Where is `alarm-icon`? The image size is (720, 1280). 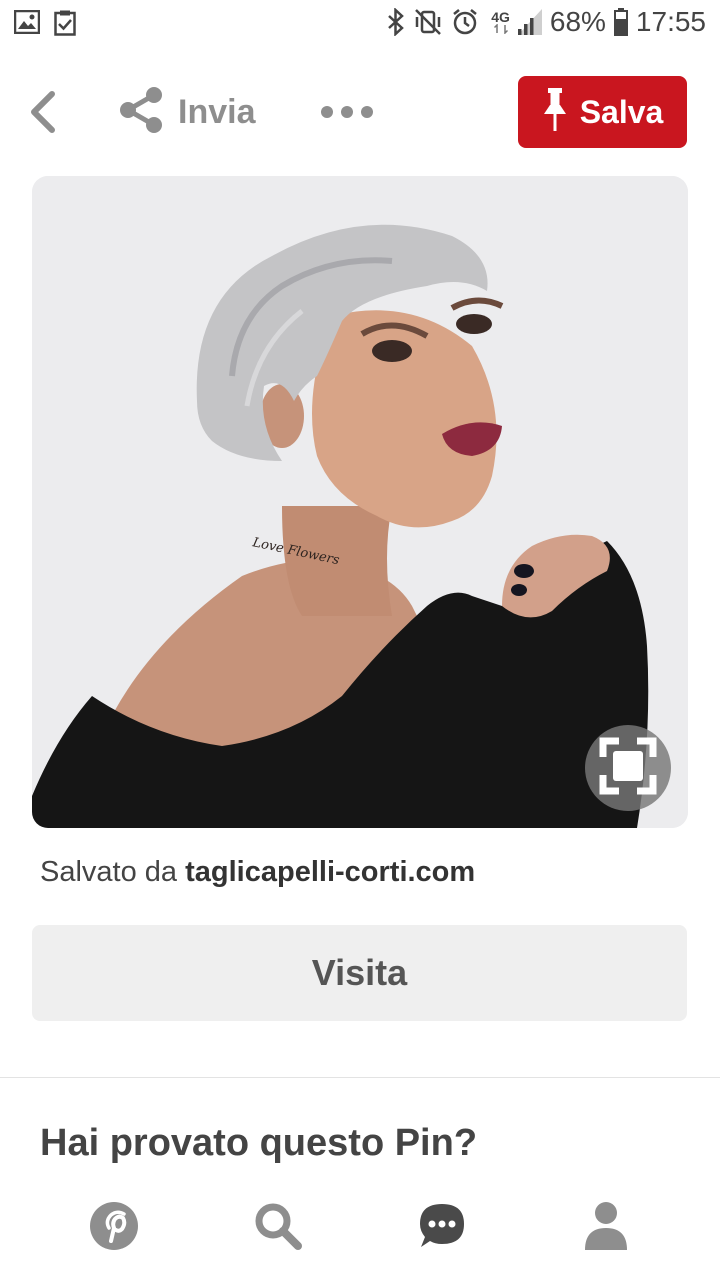
alarm-icon is located at coordinates (465, 22).